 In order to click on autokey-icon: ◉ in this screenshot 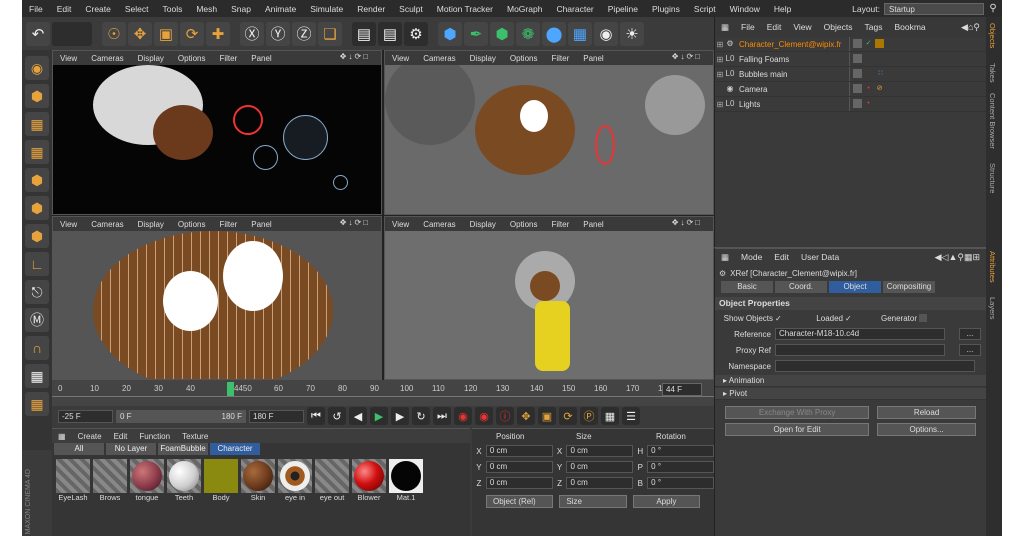, I will do `click(484, 416)`.